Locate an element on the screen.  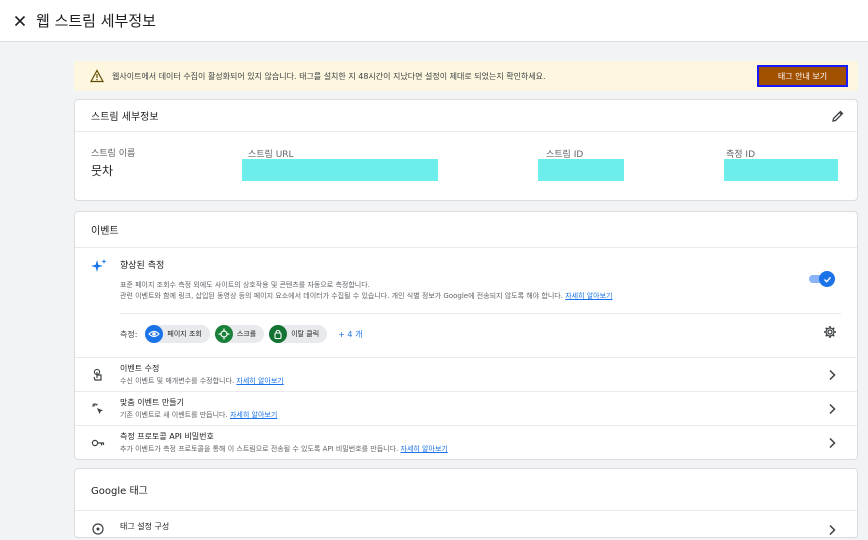
enhanced-divider is located at coordinates (480, 313).